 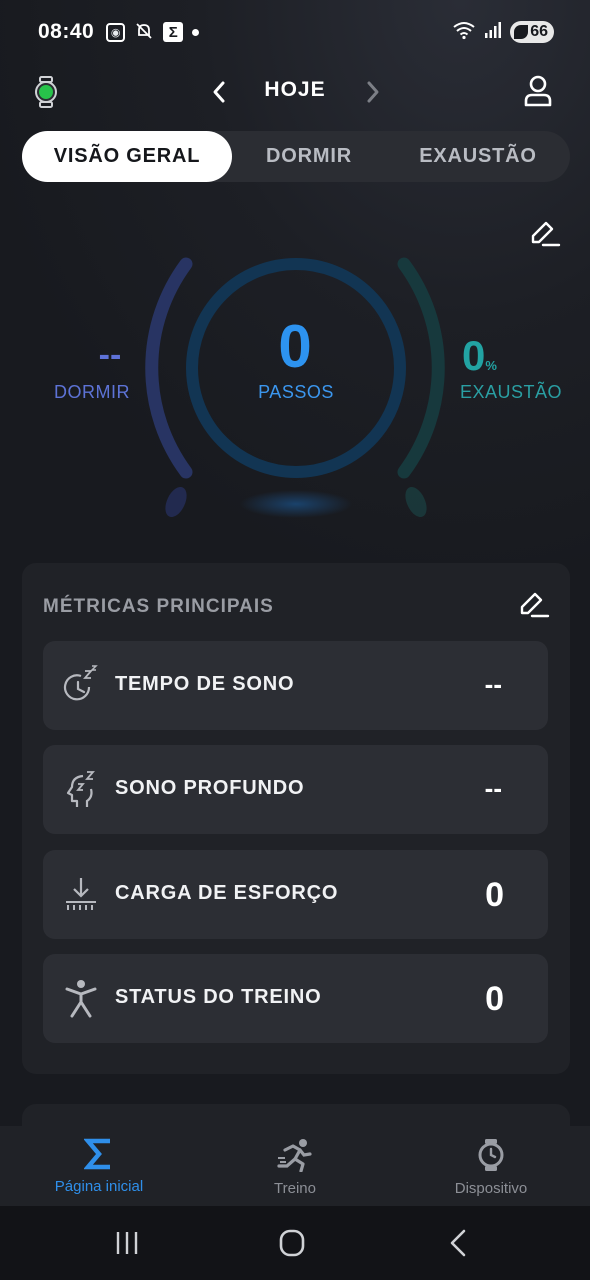 I want to click on nav-home-label: Página inicial, so click(x=99, y=1186).